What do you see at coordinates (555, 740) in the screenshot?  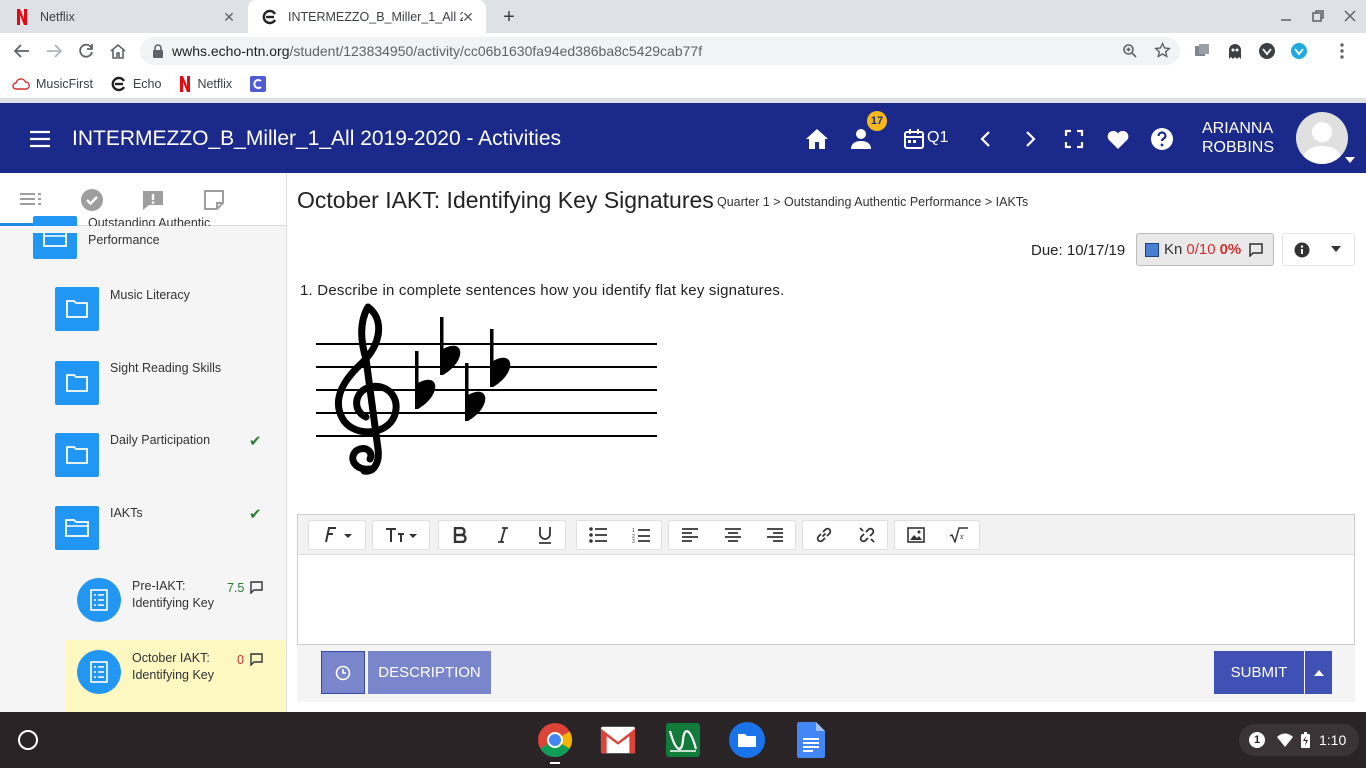 I see `chrome-icon` at bounding box center [555, 740].